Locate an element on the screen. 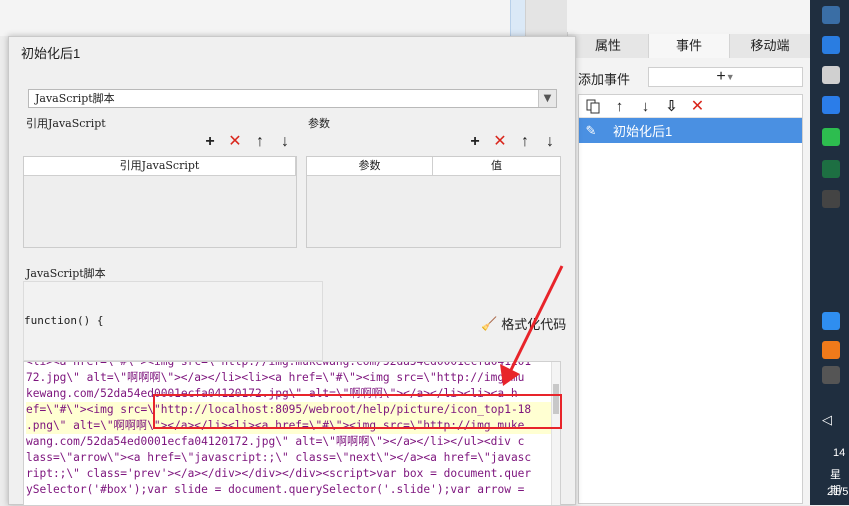 The height and width of the screenshot is (506, 849). ref-js-table: 引用JavaScript is located at coordinates (160, 202).